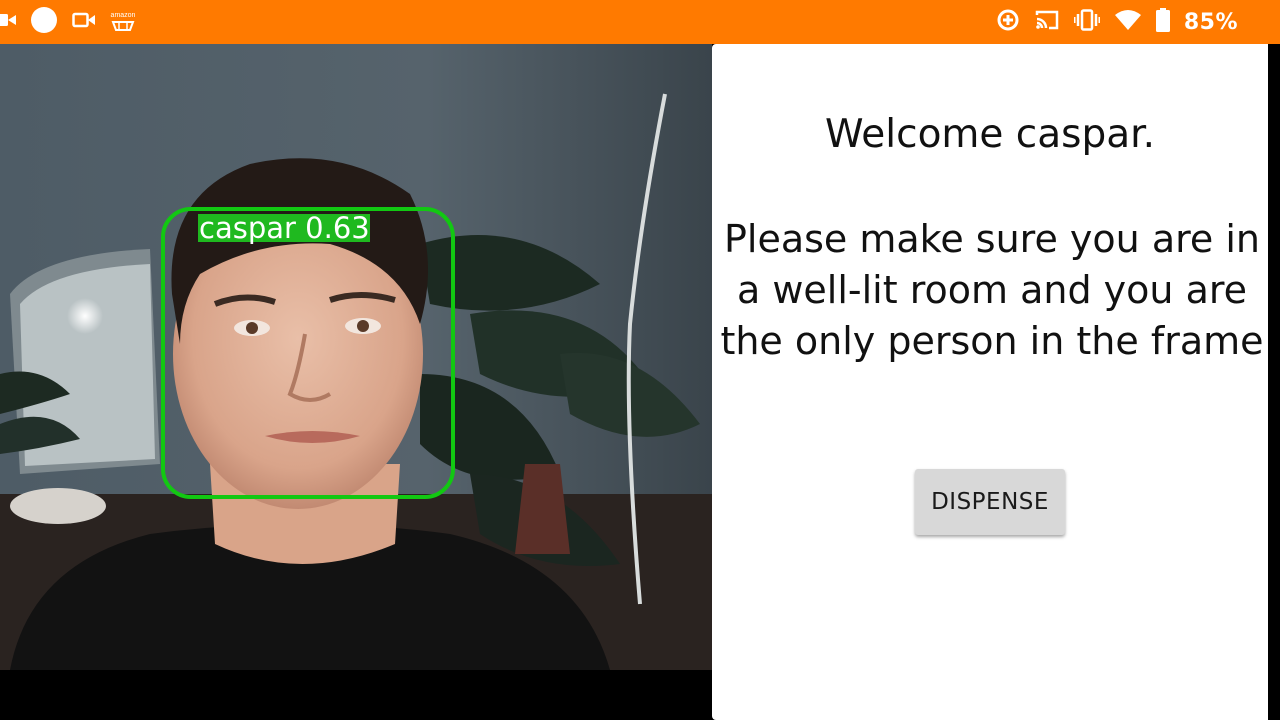 The height and width of the screenshot is (720, 1280). What do you see at coordinates (990, 502) in the screenshot?
I see `dispense-button: DISPENSE` at bounding box center [990, 502].